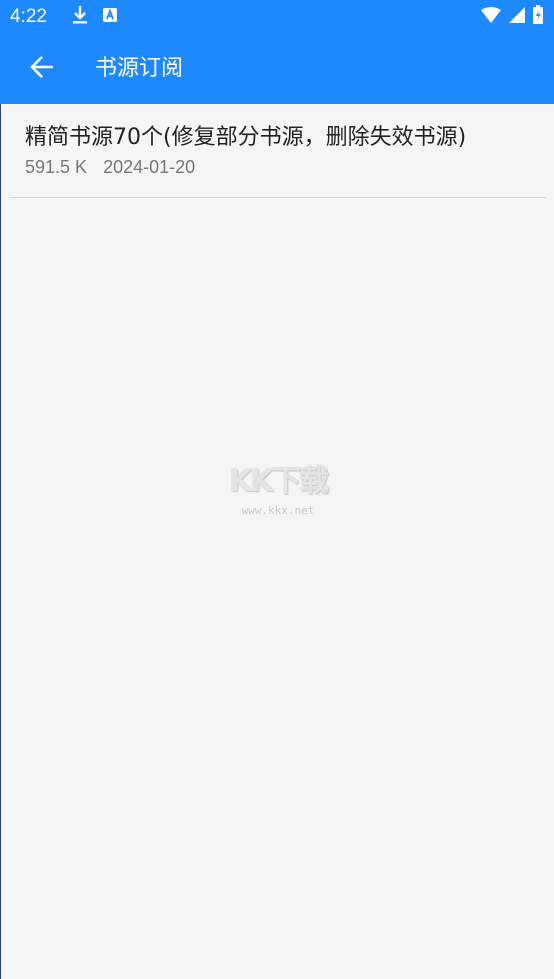  I want to click on watermark-url: www.kkx.net, so click(278, 510).